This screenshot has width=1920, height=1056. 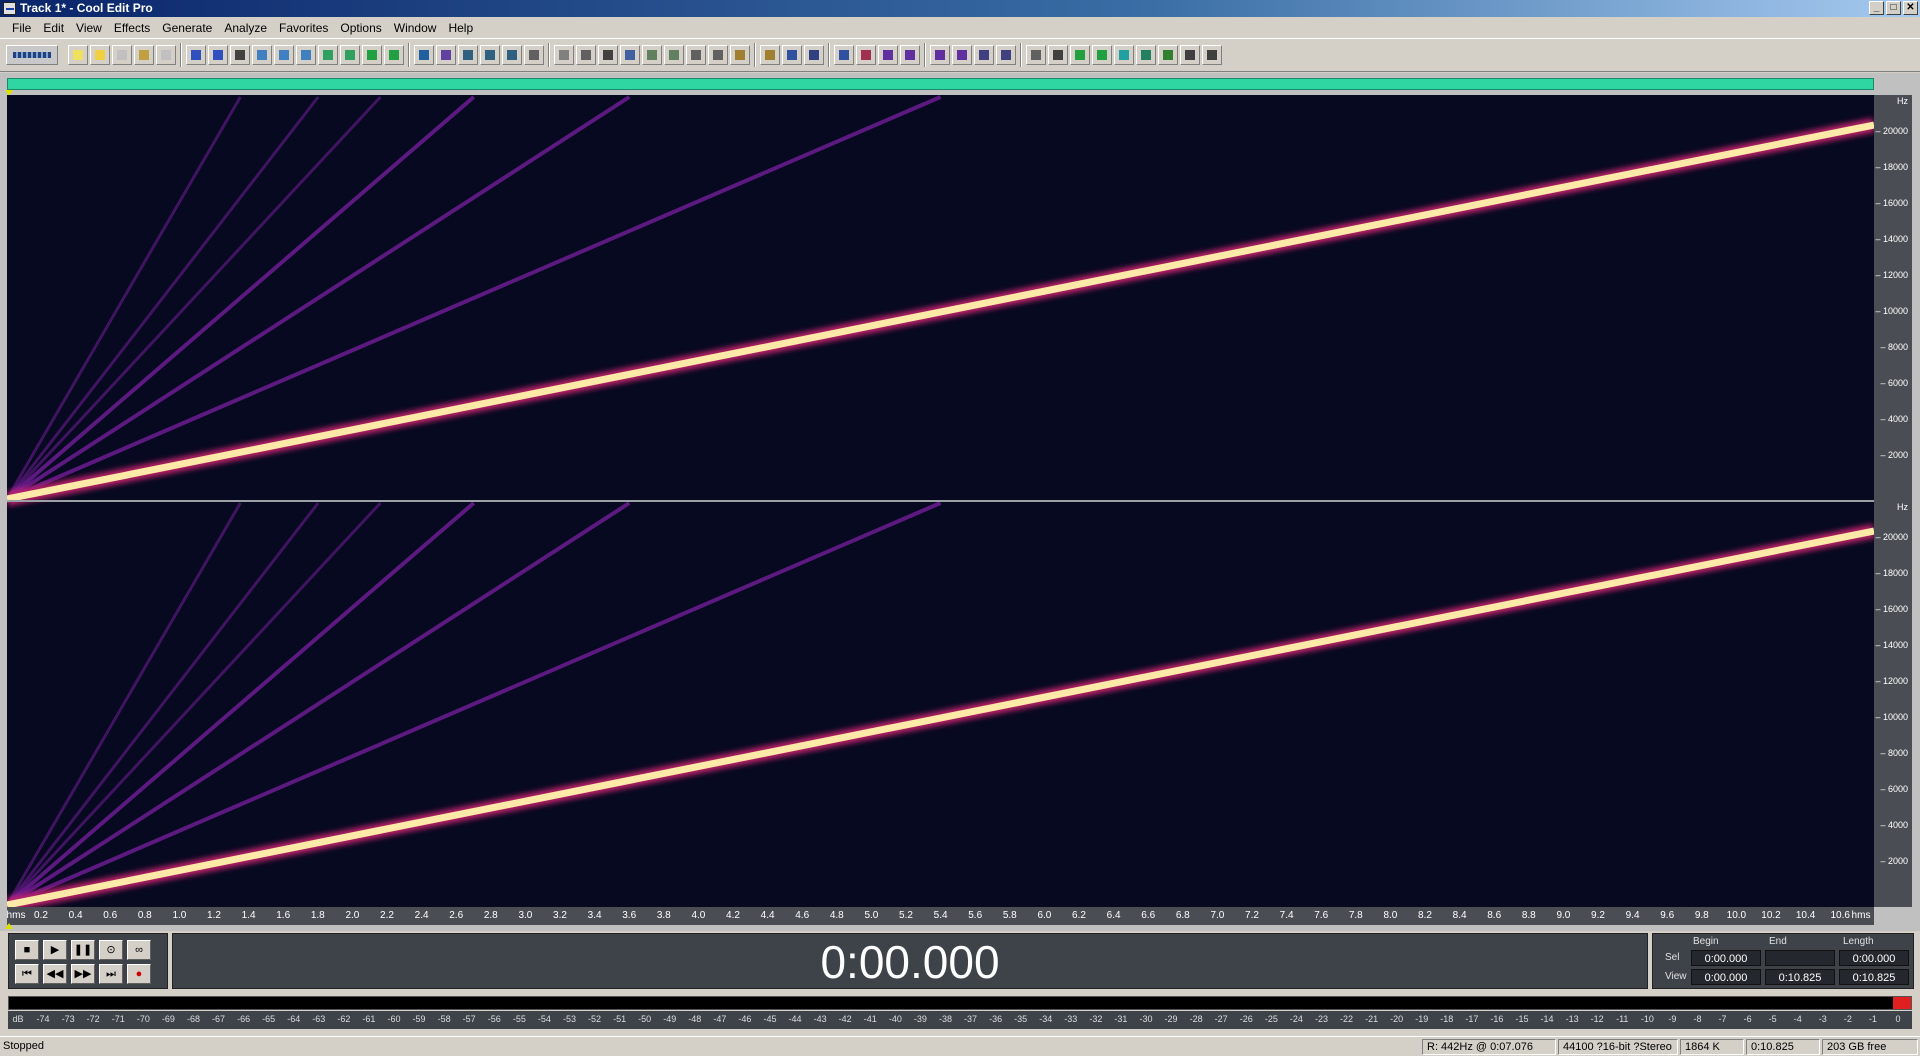 What do you see at coordinates (55, 974) in the screenshot?
I see `rewind-button: ◀◀` at bounding box center [55, 974].